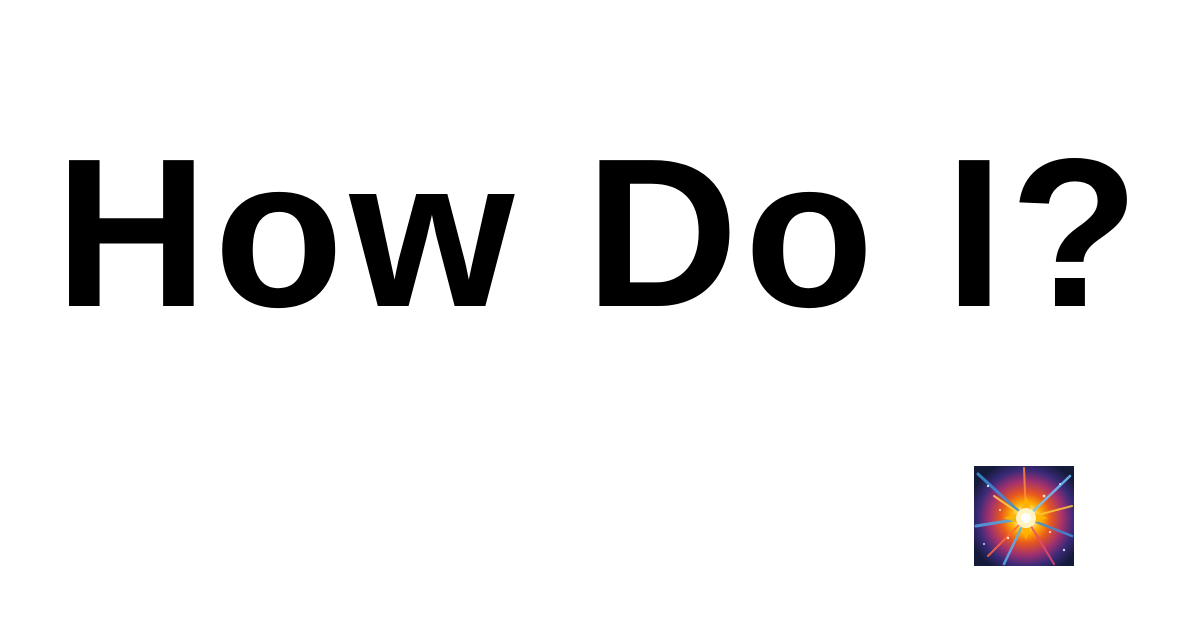 Image resolution: width=1200 pixels, height=630 pixels. I want to click on explosion-logo, so click(1024, 516).